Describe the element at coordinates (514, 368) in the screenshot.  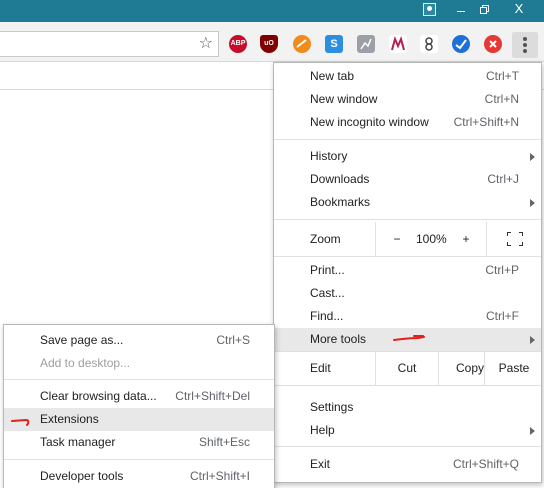
I see `paste-button: Paste` at that location.